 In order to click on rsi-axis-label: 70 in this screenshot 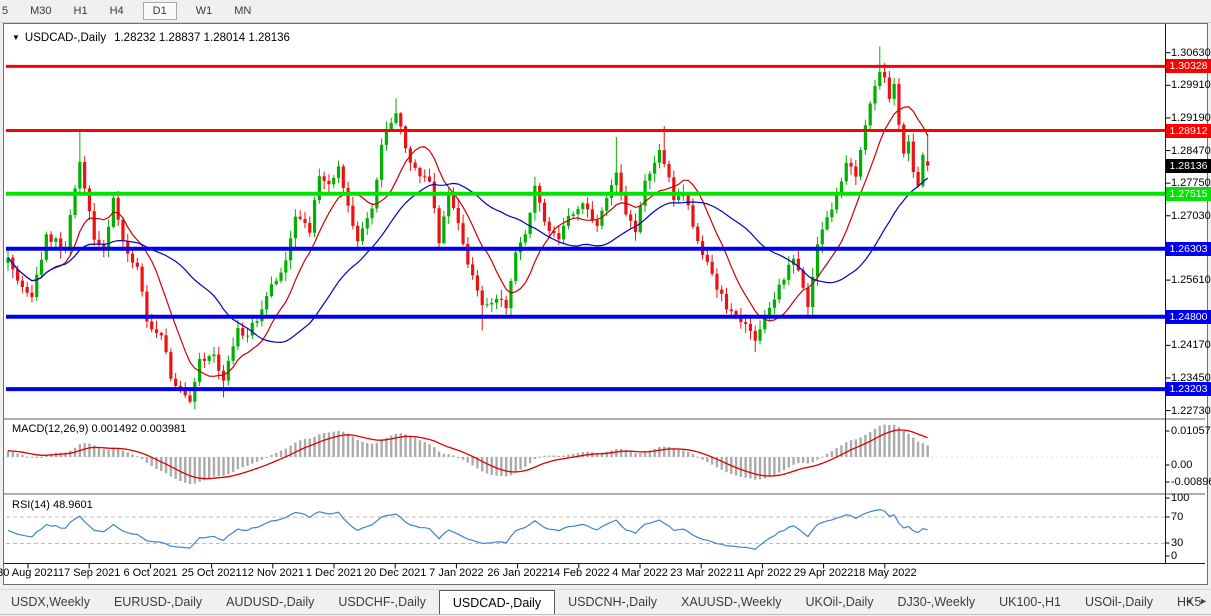, I will do `click(1177, 517)`.